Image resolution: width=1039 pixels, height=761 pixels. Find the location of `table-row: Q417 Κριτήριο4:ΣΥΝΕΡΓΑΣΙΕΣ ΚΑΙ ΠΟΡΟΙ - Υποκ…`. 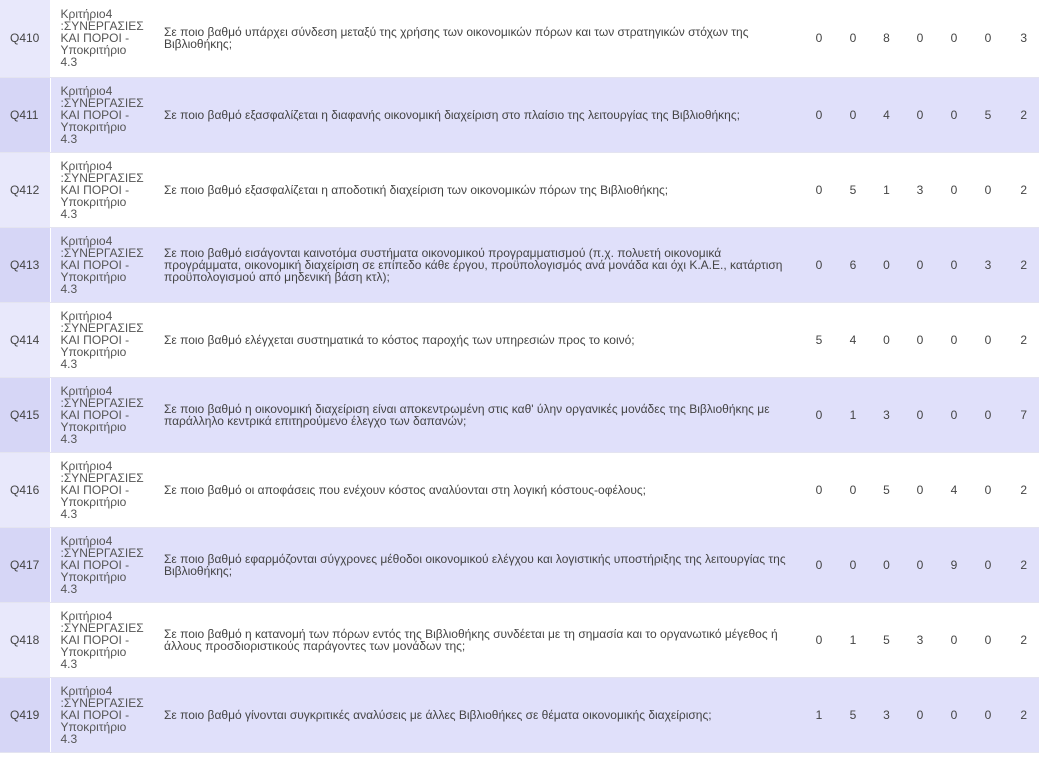

table-row: Q417 Κριτήριο4:ΣΥΝΕΡΓΑΣΙΕΣ ΚΑΙ ΠΟΡΟΙ - Υποκ… is located at coordinates (519, 565).